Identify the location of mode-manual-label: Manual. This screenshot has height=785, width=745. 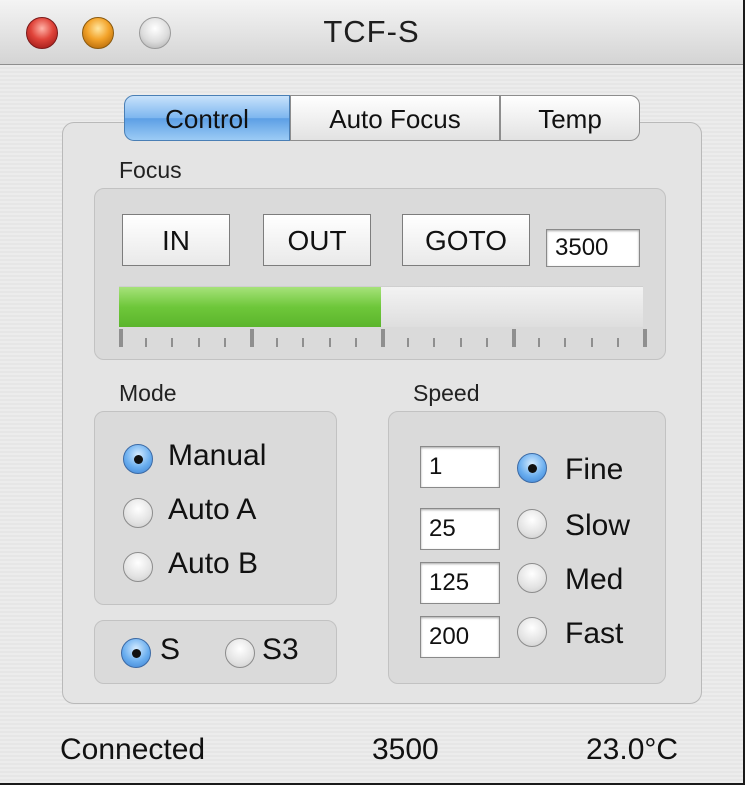
(217, 456).